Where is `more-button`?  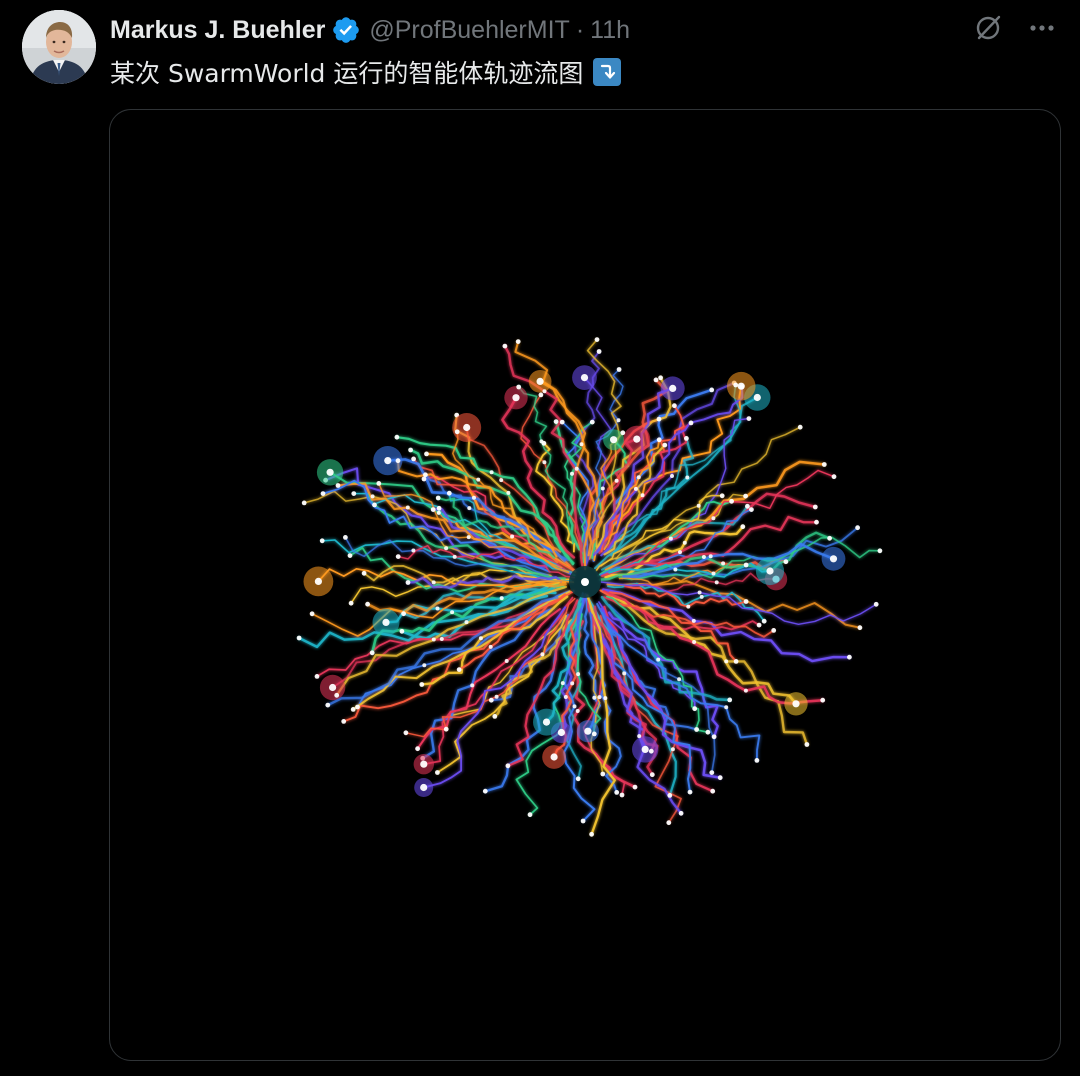
more-button is located at coordinates (1042, 28).